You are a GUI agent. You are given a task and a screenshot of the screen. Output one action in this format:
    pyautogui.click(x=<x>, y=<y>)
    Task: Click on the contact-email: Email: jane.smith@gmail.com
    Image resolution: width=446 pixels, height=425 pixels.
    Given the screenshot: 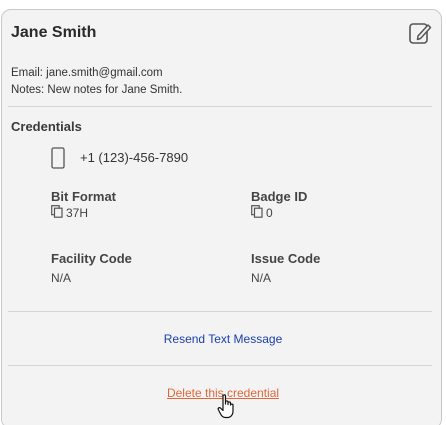 What is the action you would take?
    pyautogui.click(x=87, y=73)
    